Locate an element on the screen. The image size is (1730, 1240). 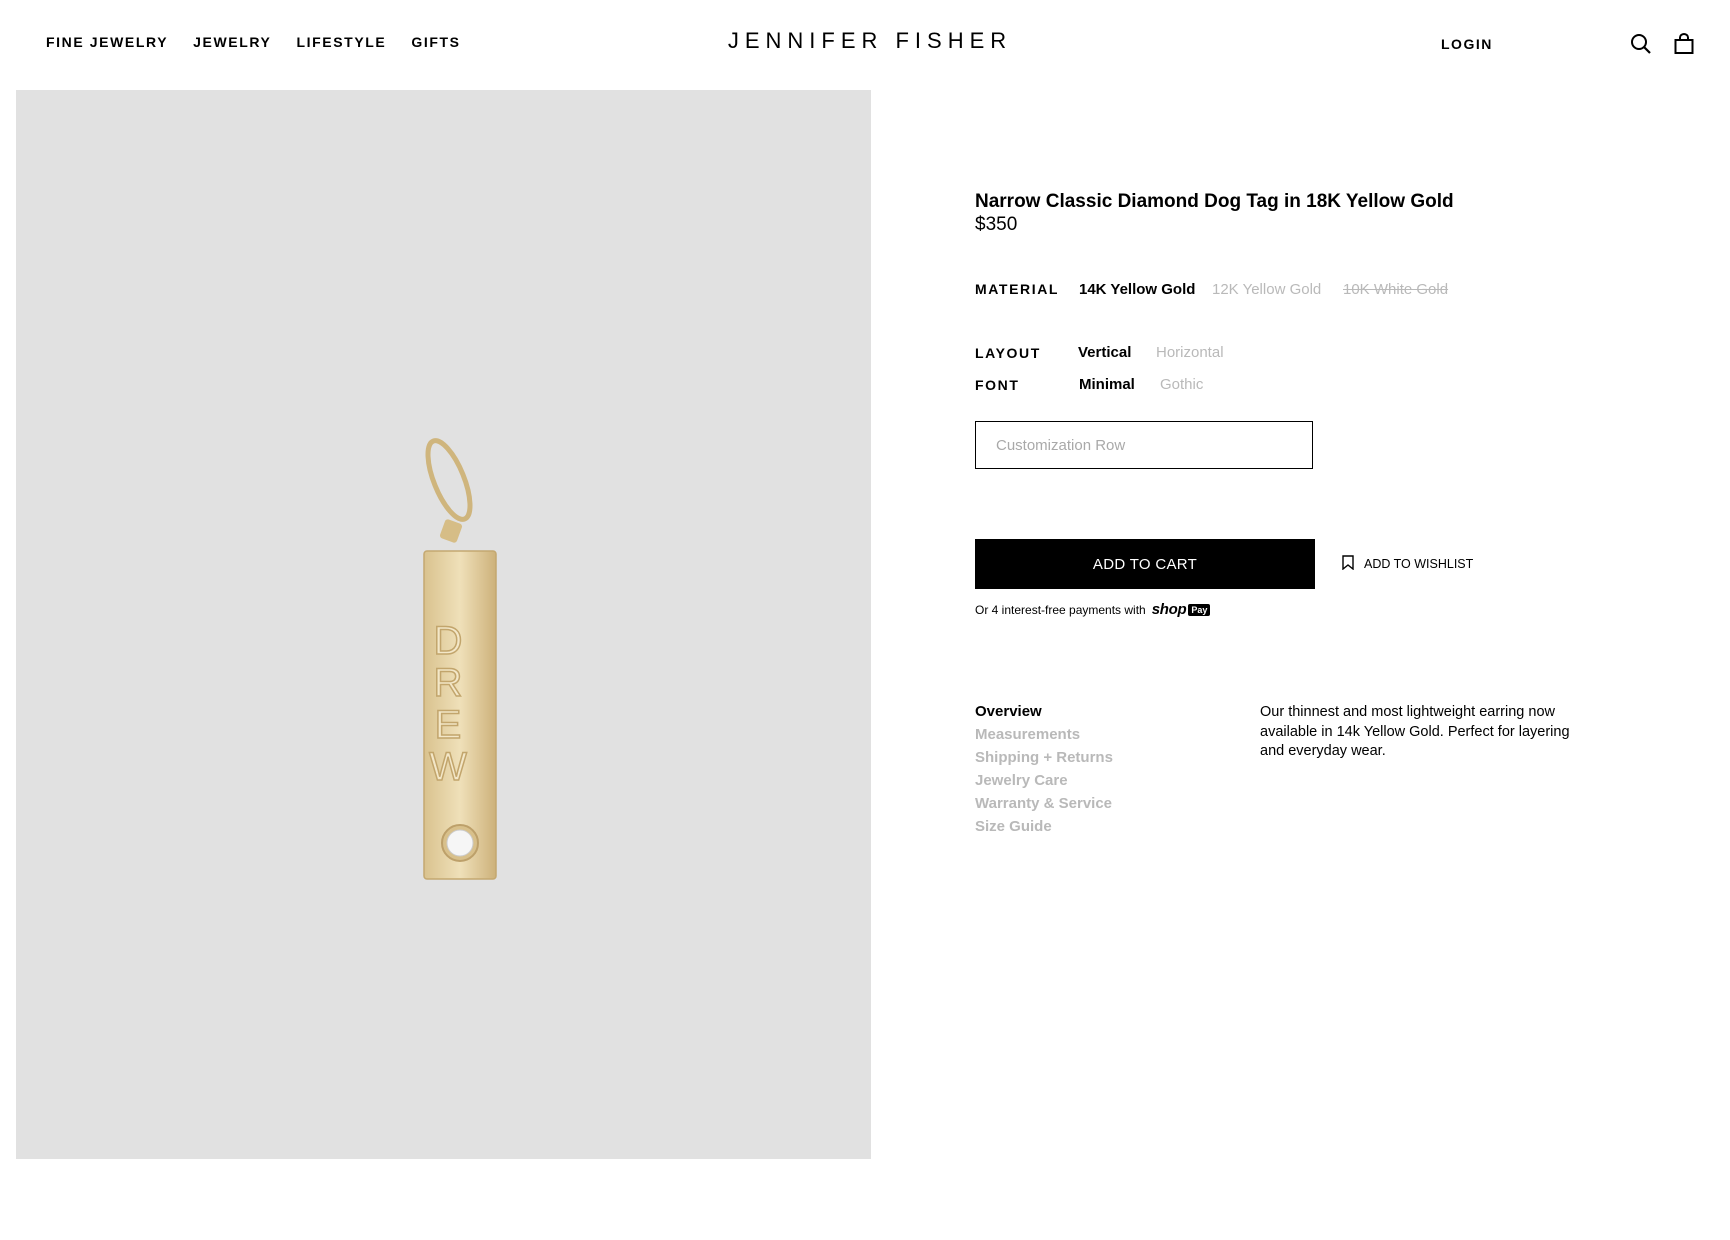
material-option-12k-yellow-gold: 12K Yellow Gold is located at coordinates (1266, 289).